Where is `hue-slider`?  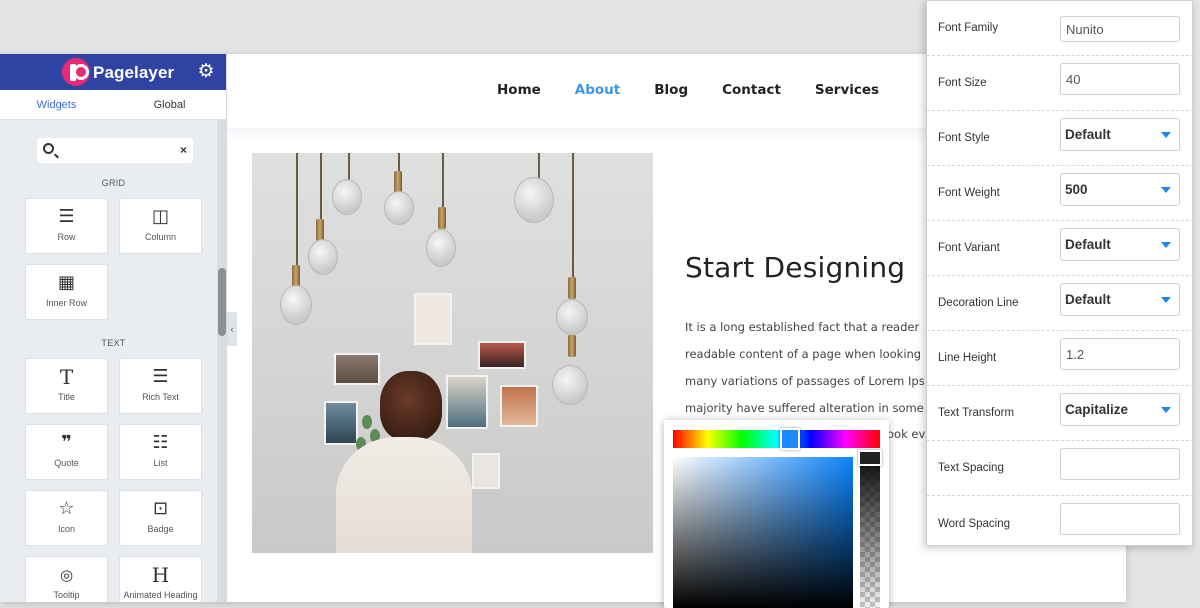
hue-slider is located at coordinates (776, 439).